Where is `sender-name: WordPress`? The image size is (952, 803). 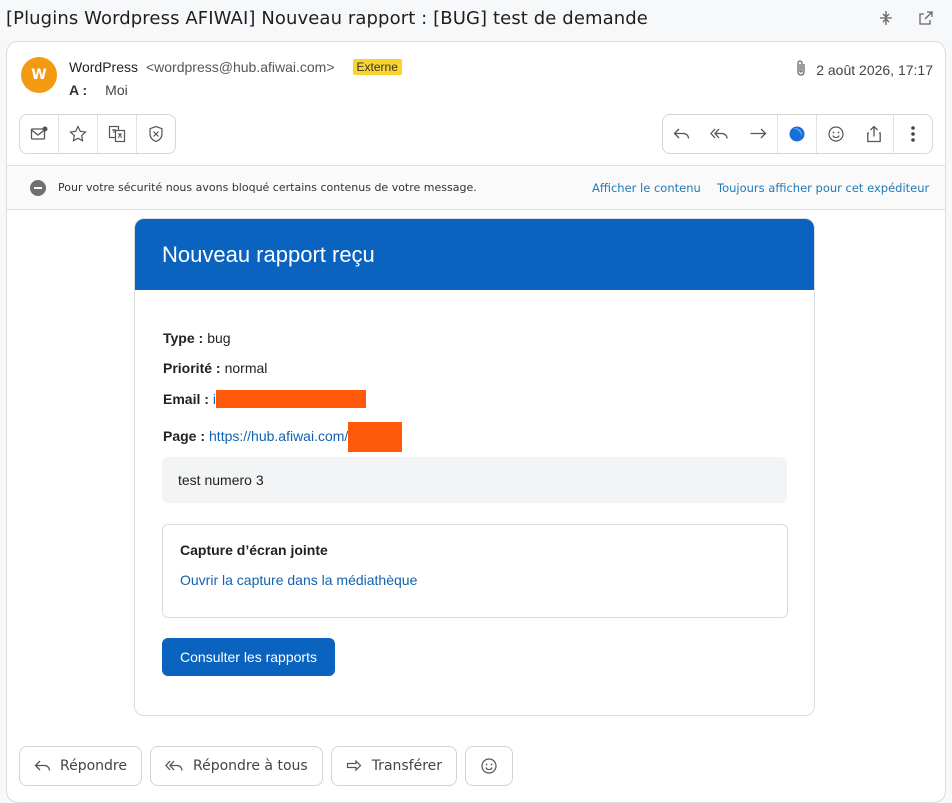 sender-name: WordPress is located at coordinates (103, 67).